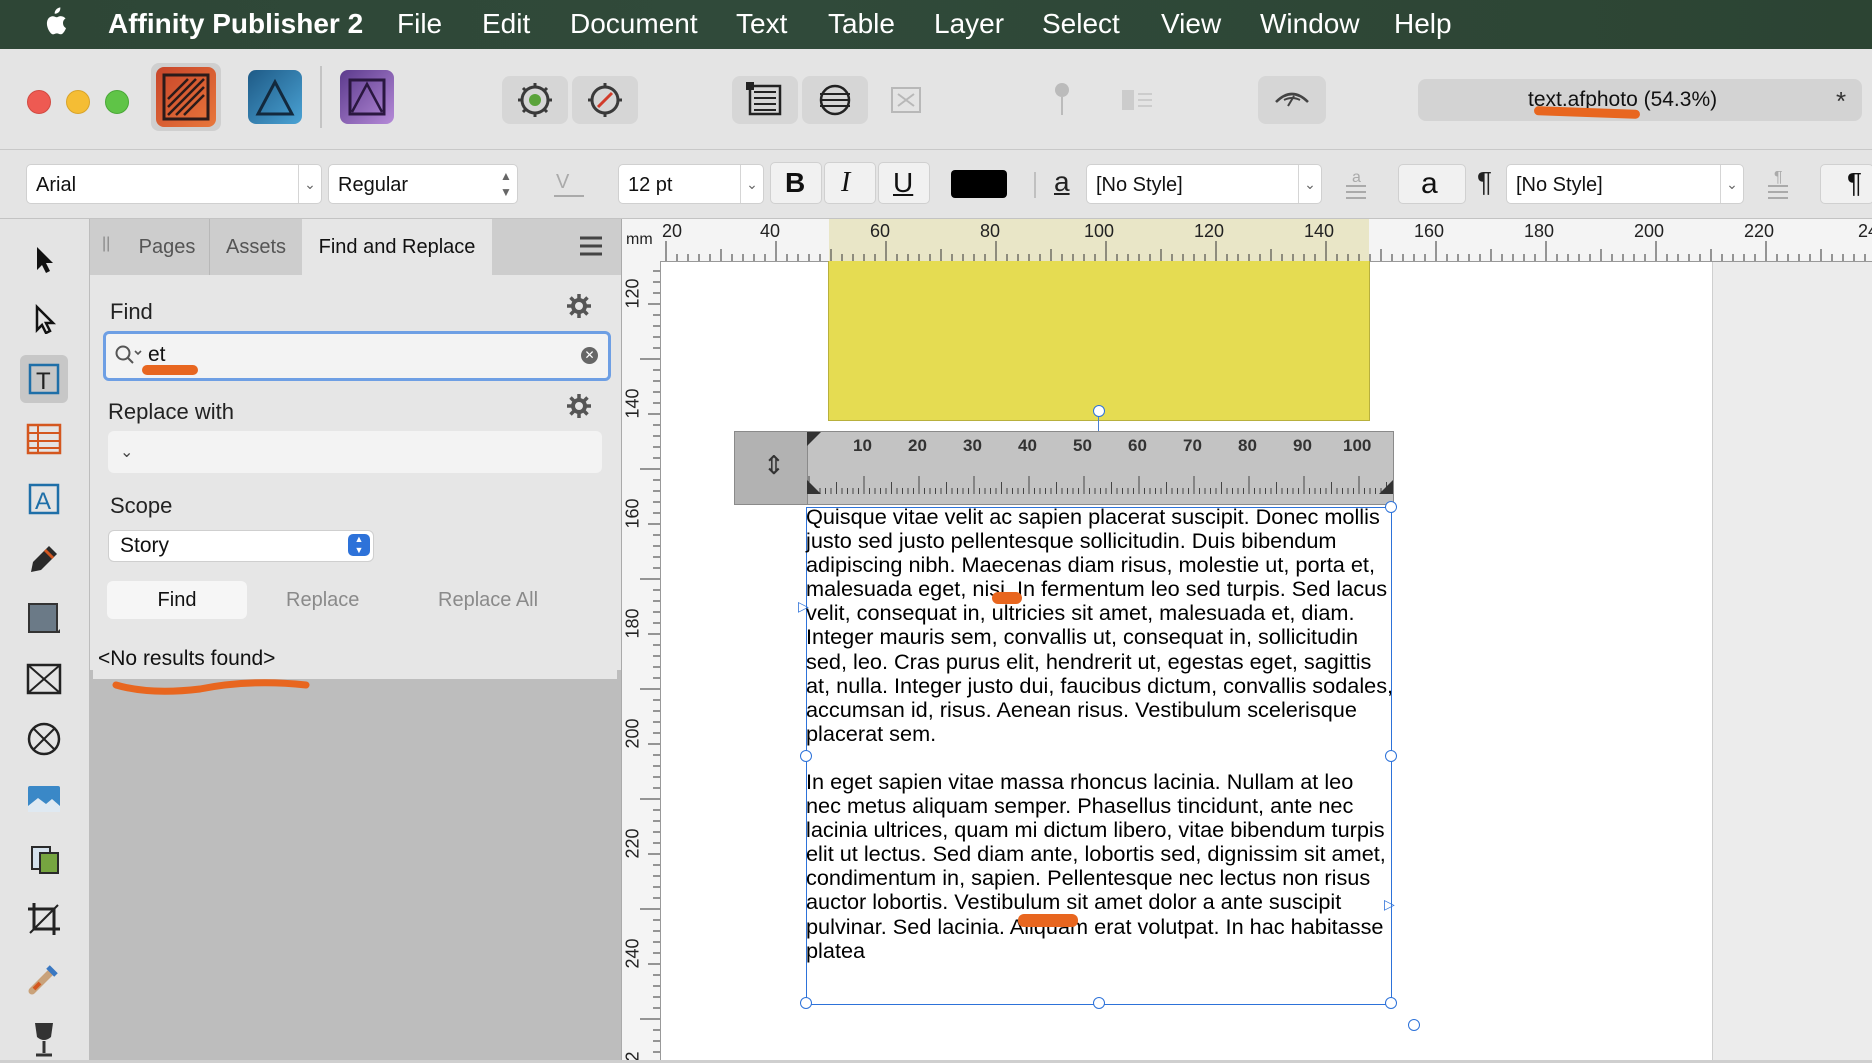  What do you see at coordinates (765, 100) in the screenshot?
I see `text-wrap-button` at bounding box center [765, 100].